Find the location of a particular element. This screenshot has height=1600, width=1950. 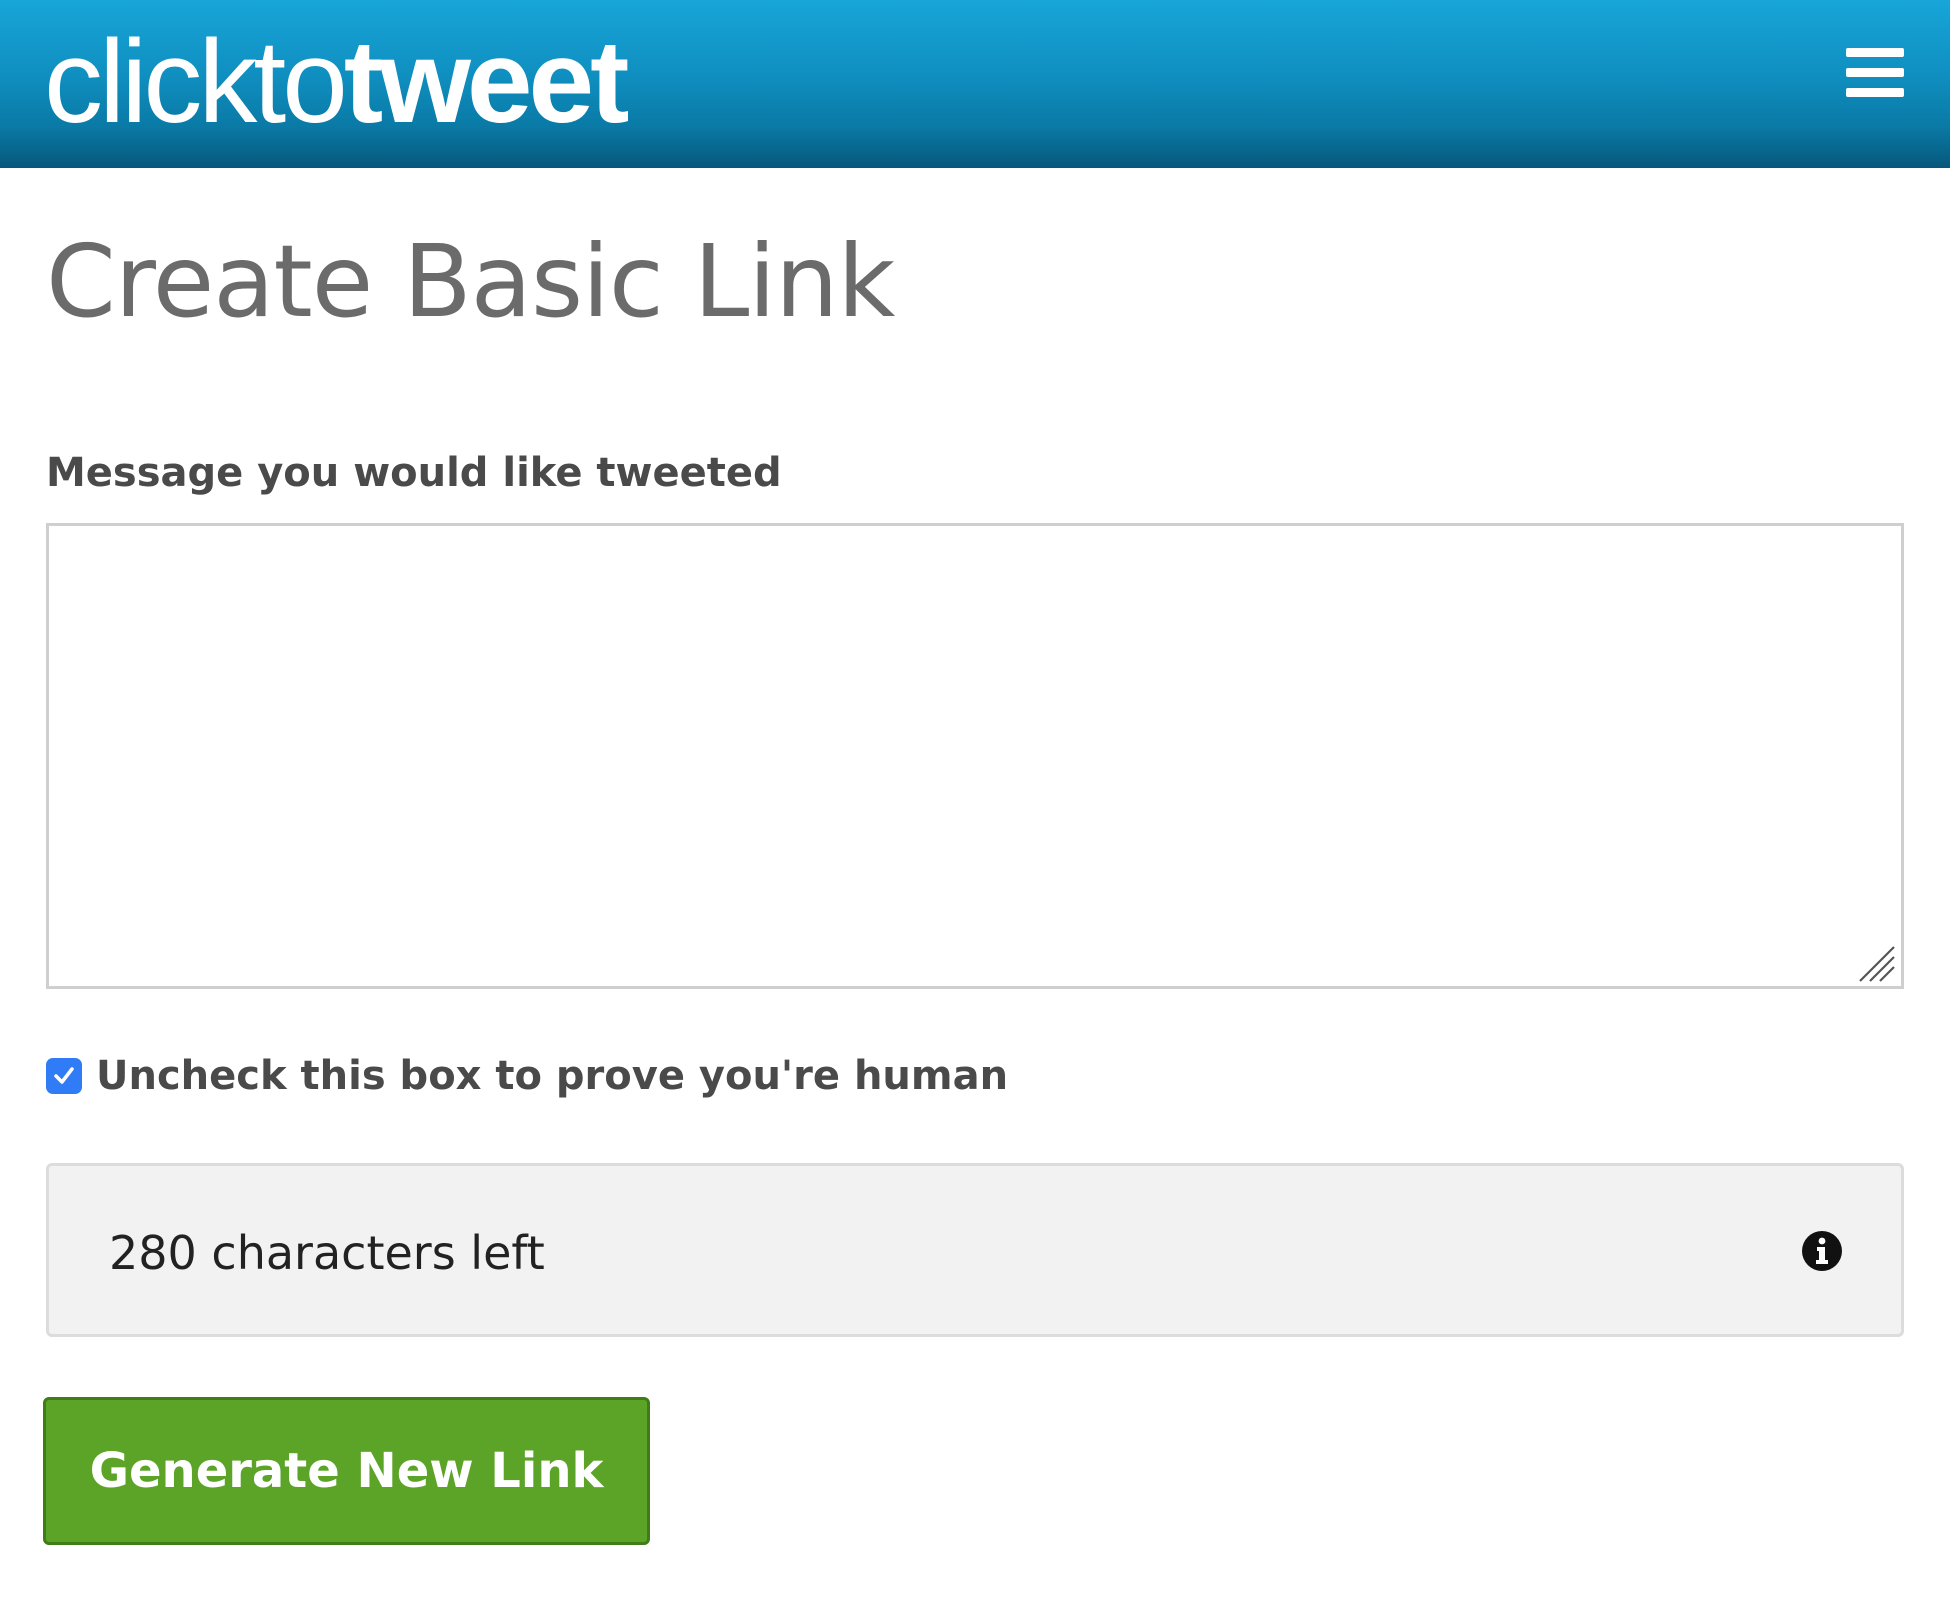

page-title: Create Basic Link is located at coordinates (470, 281).